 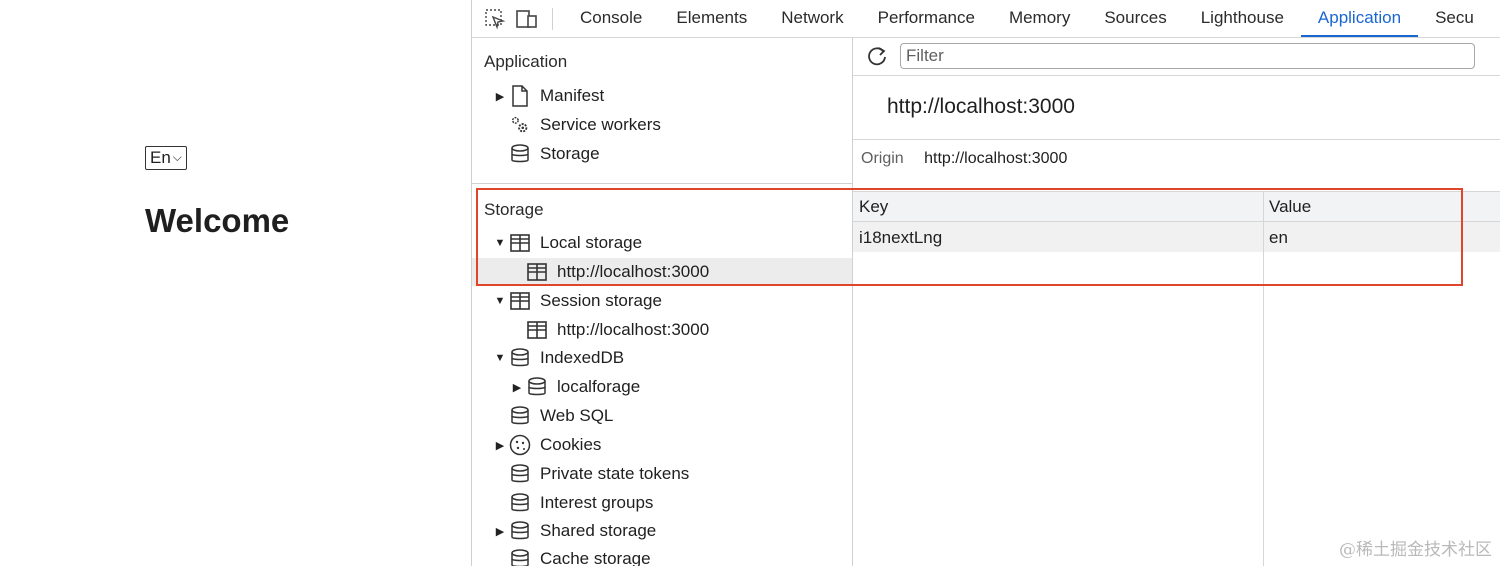 What do you see at coordinates (570, 153) in the screenshot?
I see `sidebar-item-label: Storage` at bounding box center [570, 153].